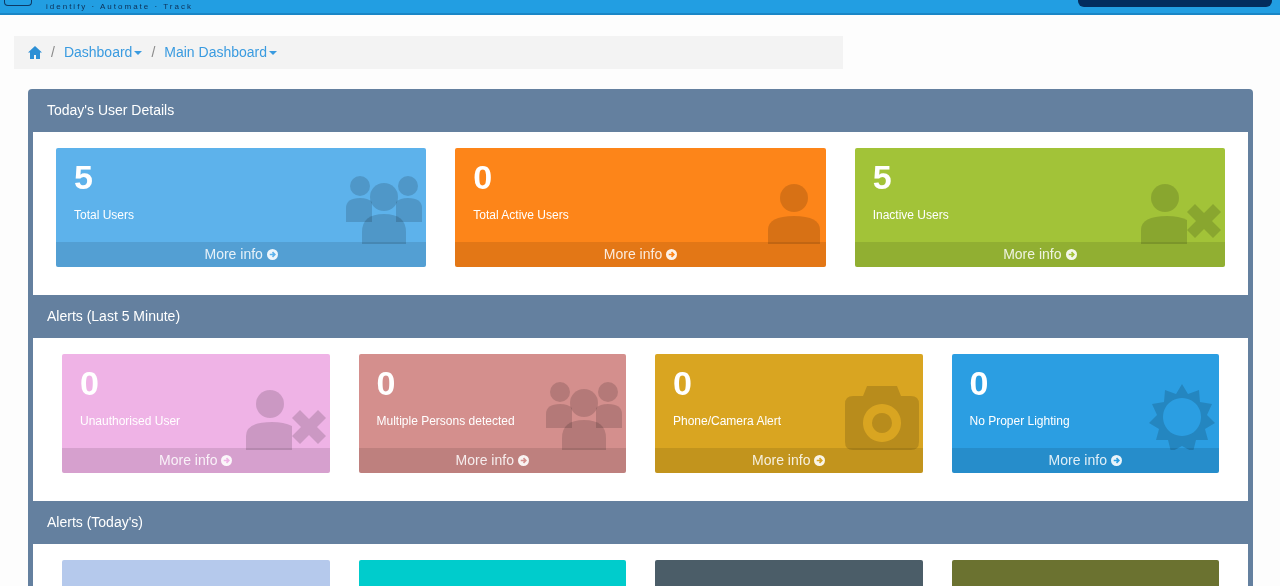  Describe the element at coordinates (1182, 417) in the screenshot. I see `sun-icon` at that location.